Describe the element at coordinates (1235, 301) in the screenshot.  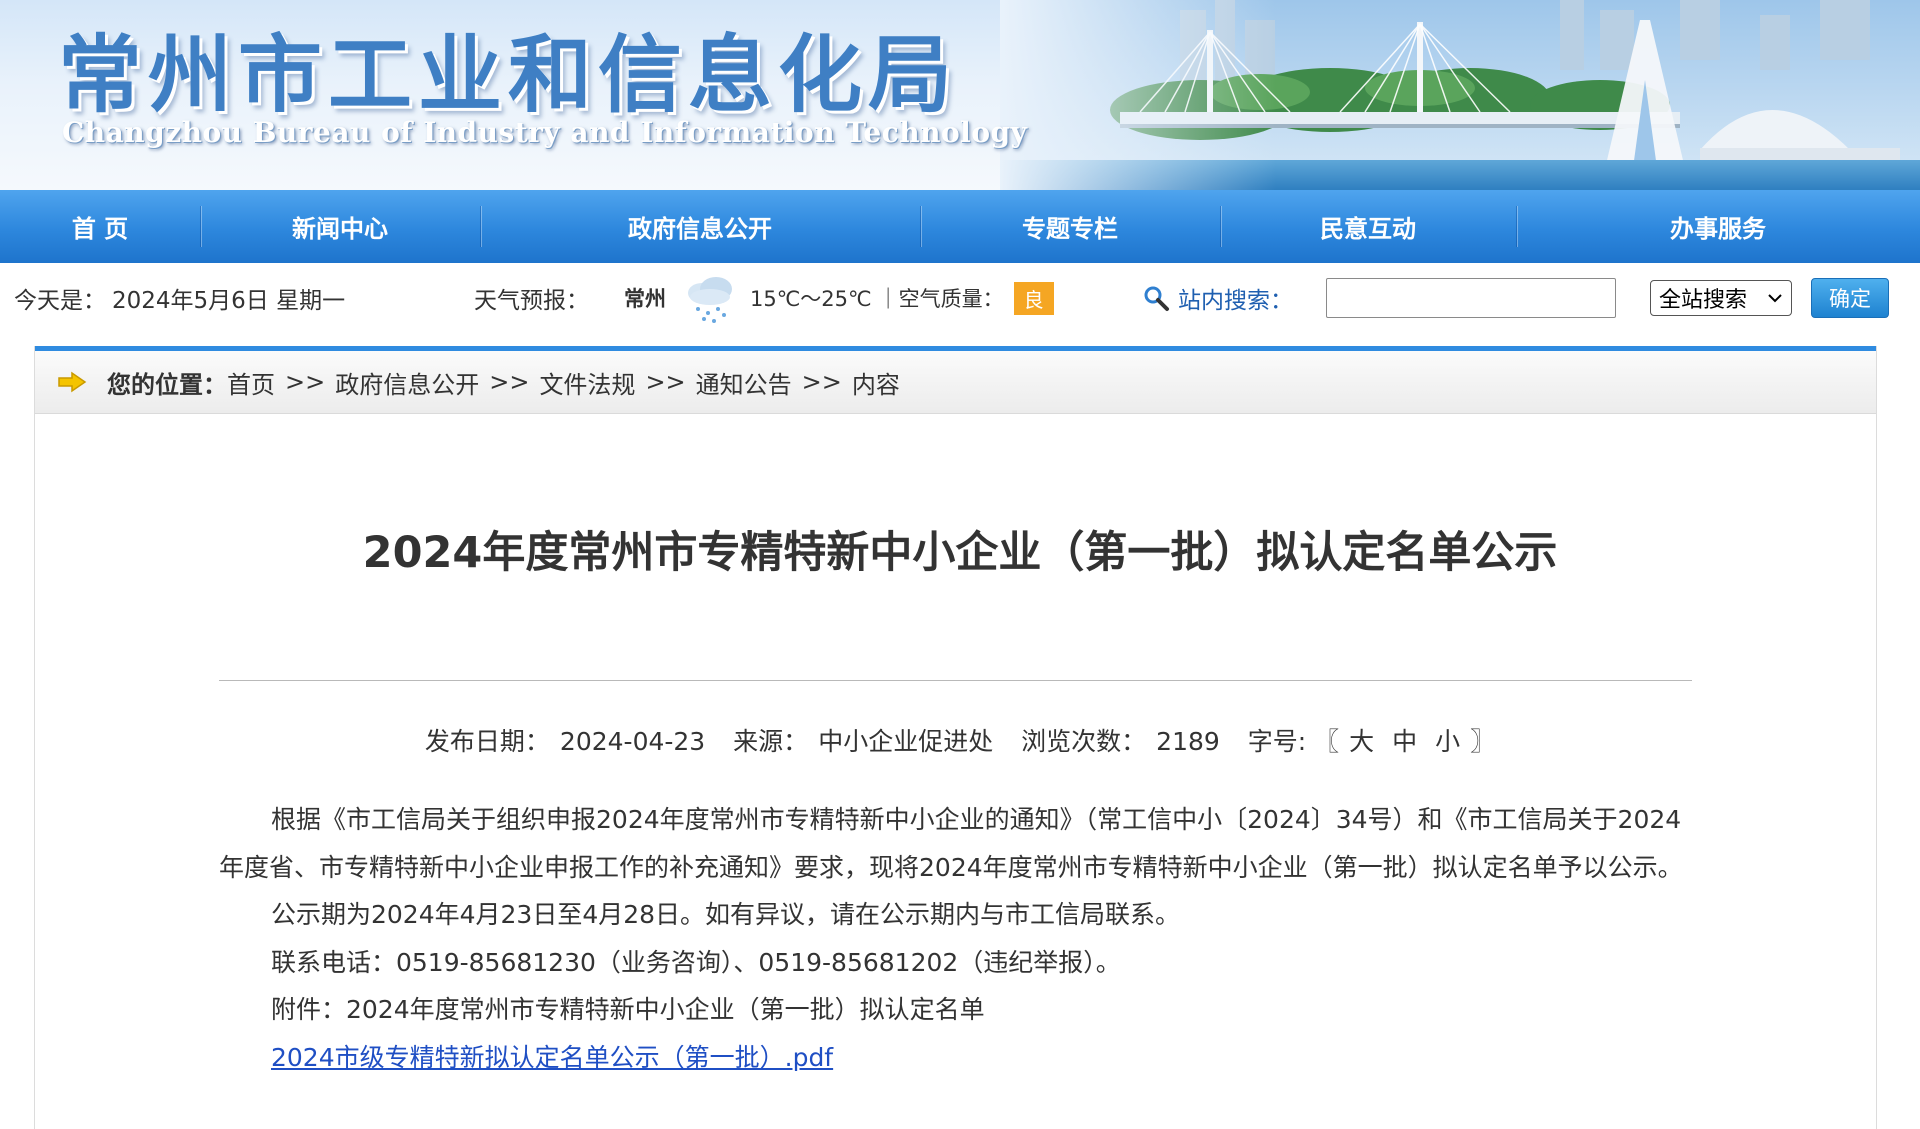
I see `search-label: 站内搜索：` at that location.